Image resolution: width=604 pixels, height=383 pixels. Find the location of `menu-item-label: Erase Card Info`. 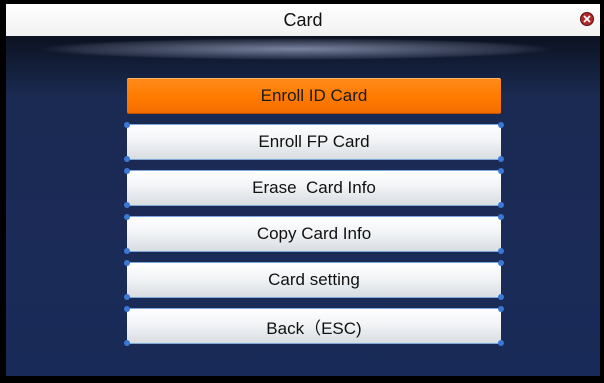

menu-item-label: Erase Card Info is located at coordinates (314, 187).